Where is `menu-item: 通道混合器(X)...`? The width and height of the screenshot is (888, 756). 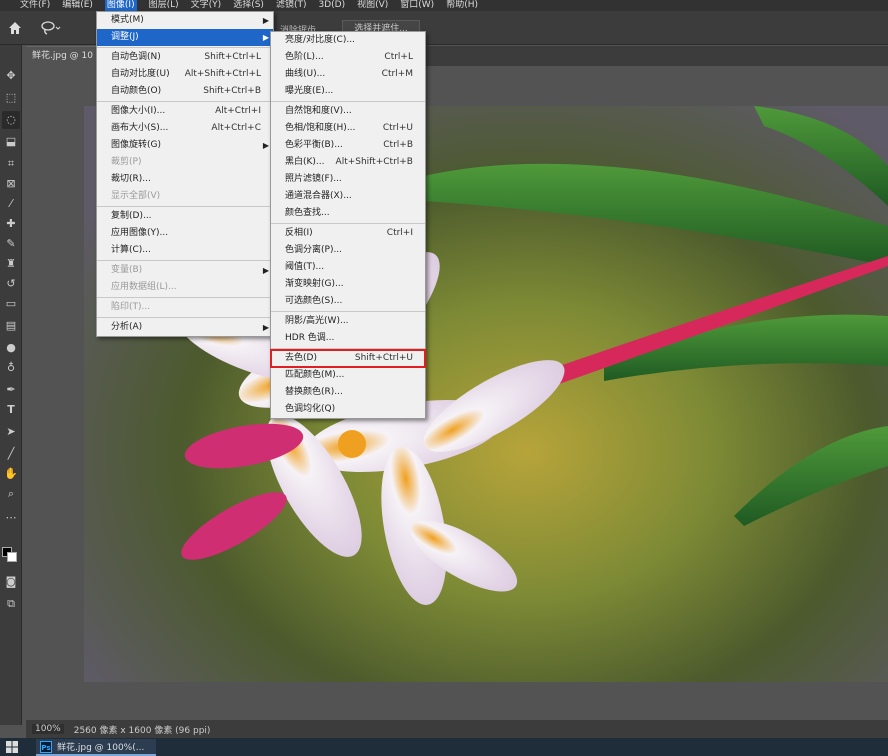 menu-item: 通道混合器(X)... is located at coordinates (348, 196).